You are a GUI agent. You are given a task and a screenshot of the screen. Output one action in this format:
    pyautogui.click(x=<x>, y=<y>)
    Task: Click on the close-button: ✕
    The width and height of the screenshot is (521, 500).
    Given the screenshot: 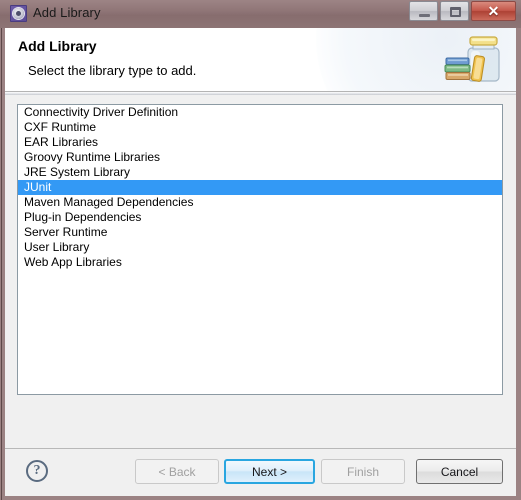 What is the action you would take?
    pyautogui.click(x=493, y=11)
    